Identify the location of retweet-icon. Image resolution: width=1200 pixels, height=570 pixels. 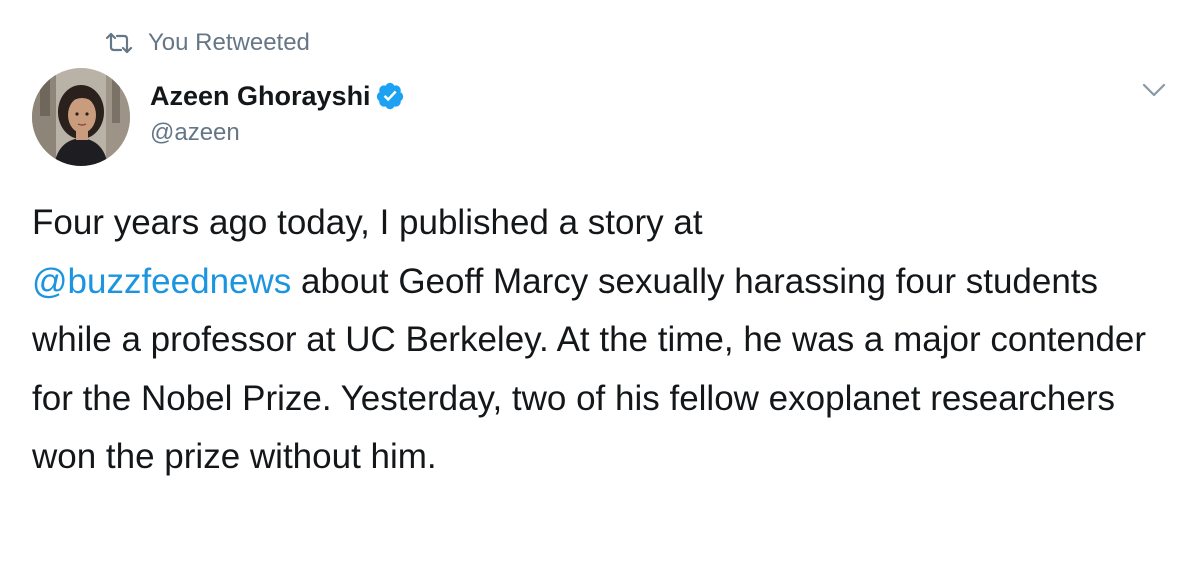
(119, 43).